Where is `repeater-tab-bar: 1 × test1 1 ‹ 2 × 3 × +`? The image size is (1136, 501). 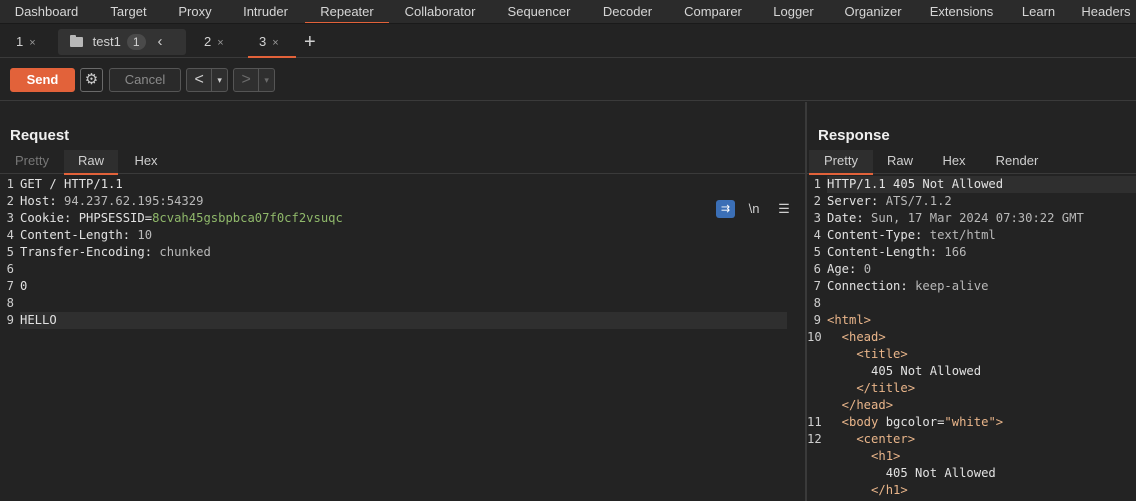
repeater-tab-bar: 1 × test1 1 ‹ 2 × 3 × + is located at coordinates (568, 42).